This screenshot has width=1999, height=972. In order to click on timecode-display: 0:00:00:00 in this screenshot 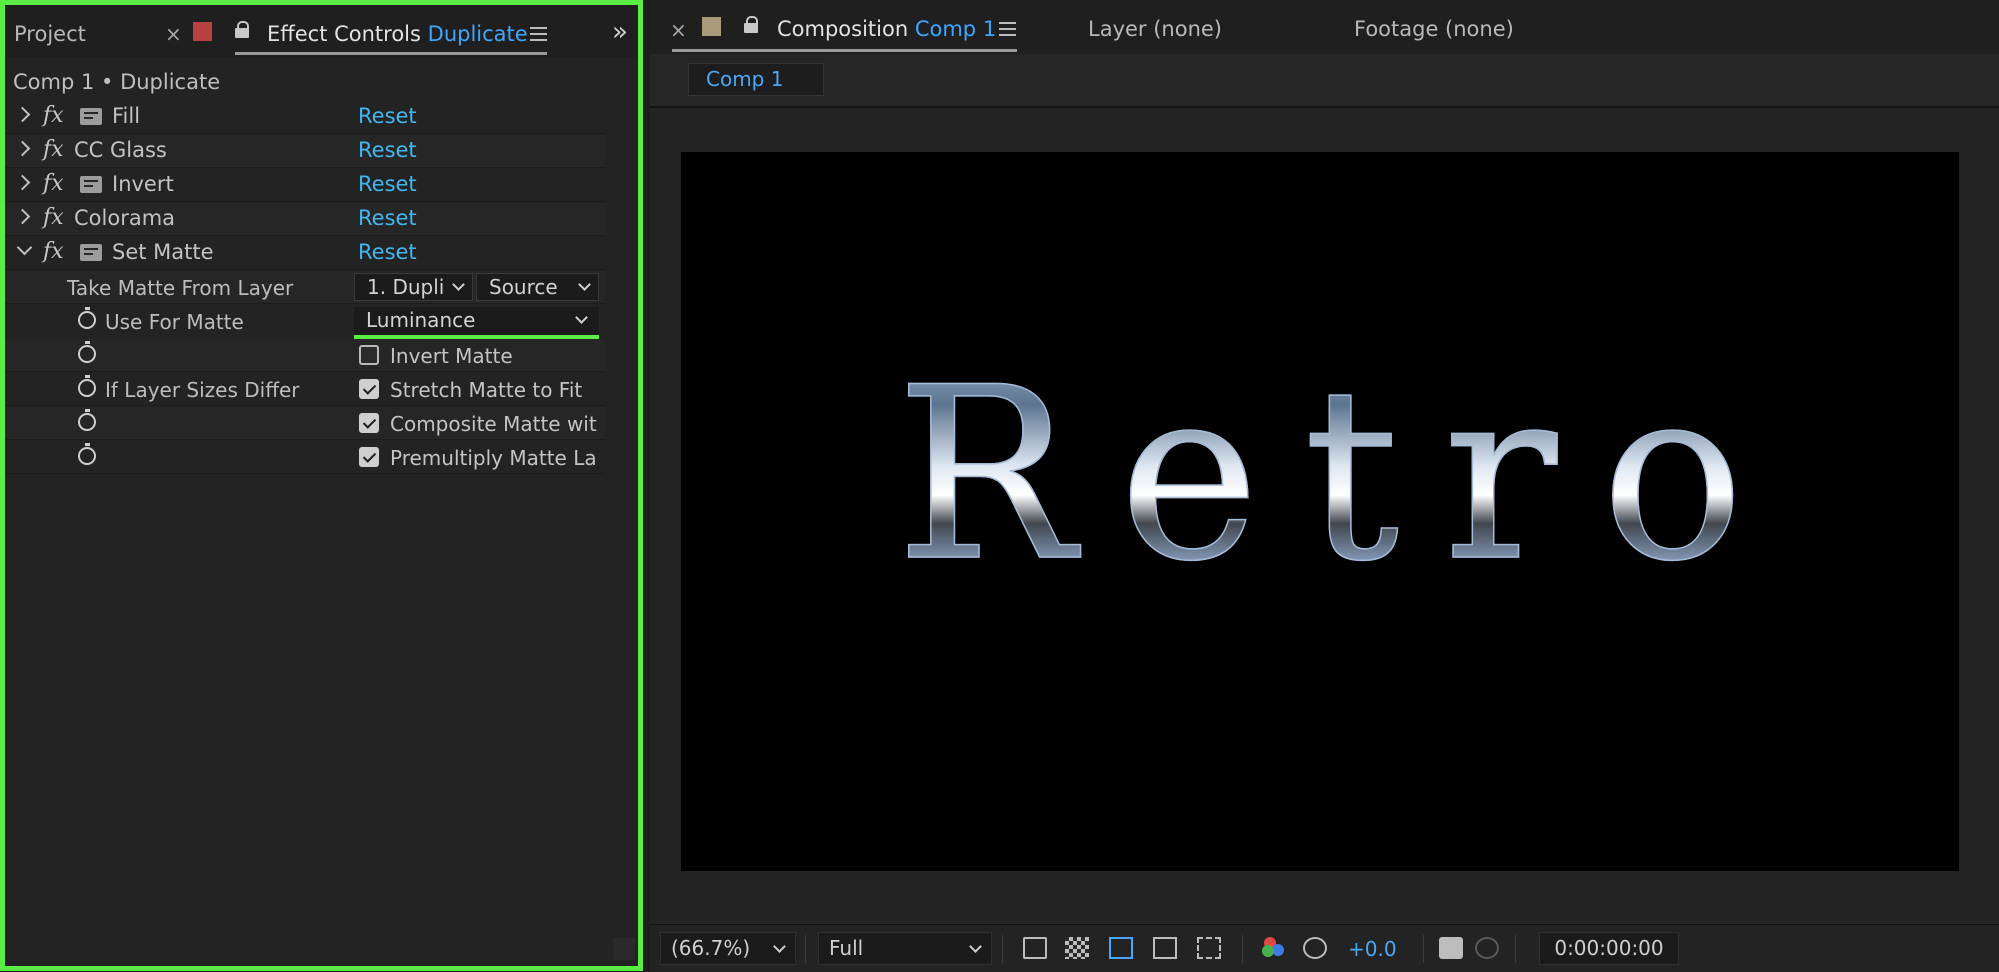, I will do `click(1609, 948)`.